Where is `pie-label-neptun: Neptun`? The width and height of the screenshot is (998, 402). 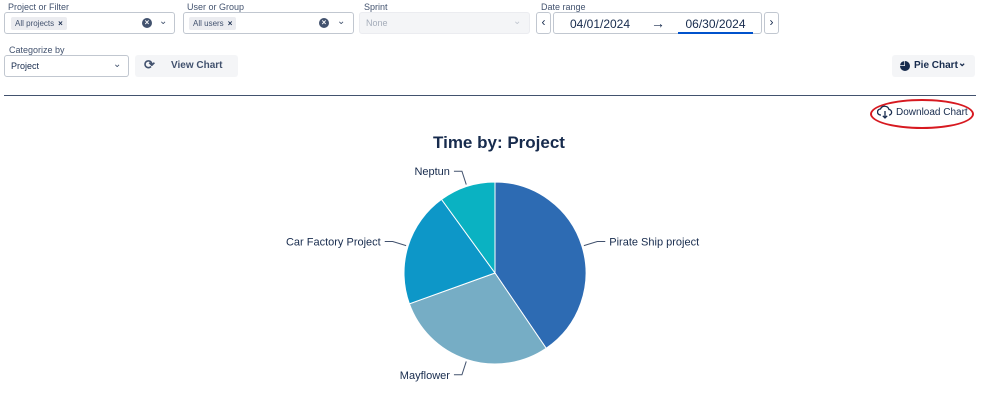
pie-label-neptun: Neptun is located at coordinates (431, 172).